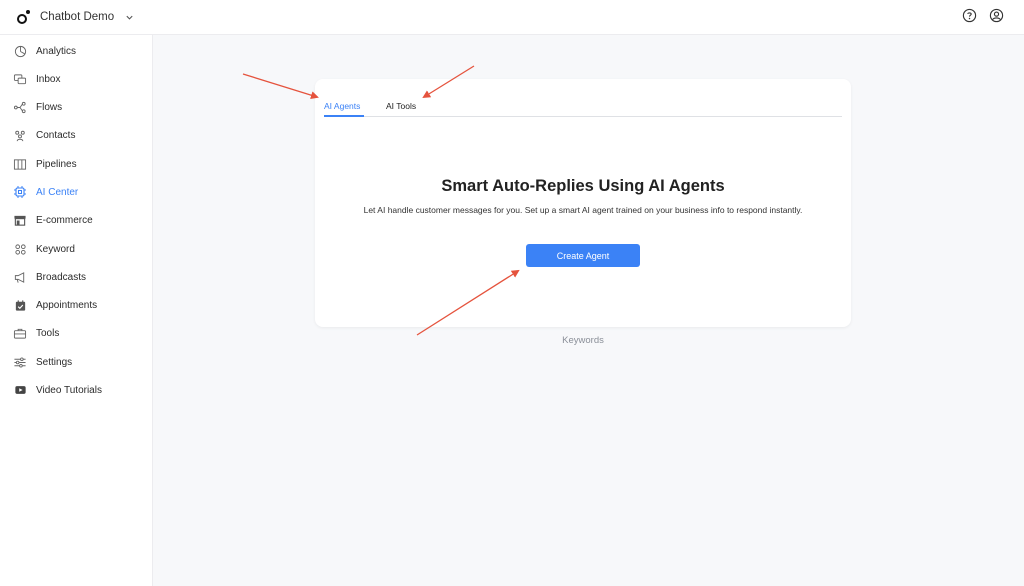 The height and width of the screenshot is (586, 1024). What do you see at coordinates (583, 255) in the screenshot?
I see `create-agent-button: Create Agent` at bounding box center [583, 255].